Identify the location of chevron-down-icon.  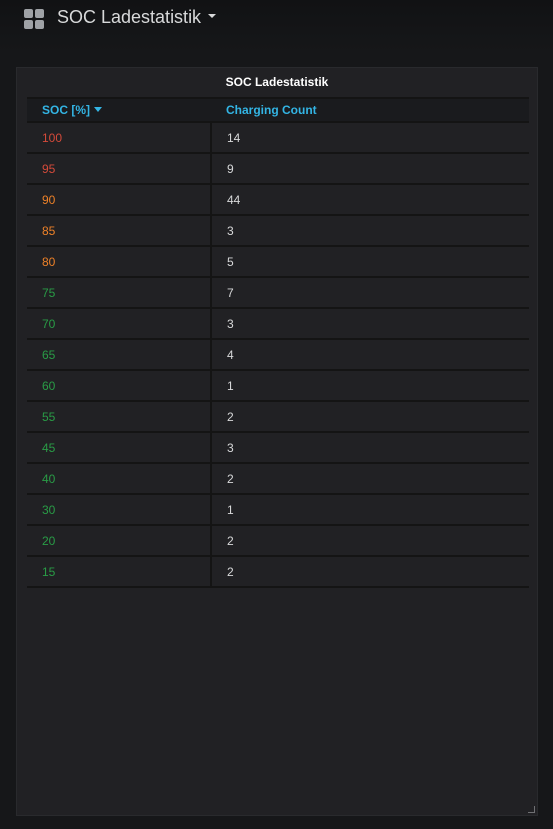
(212, 16).